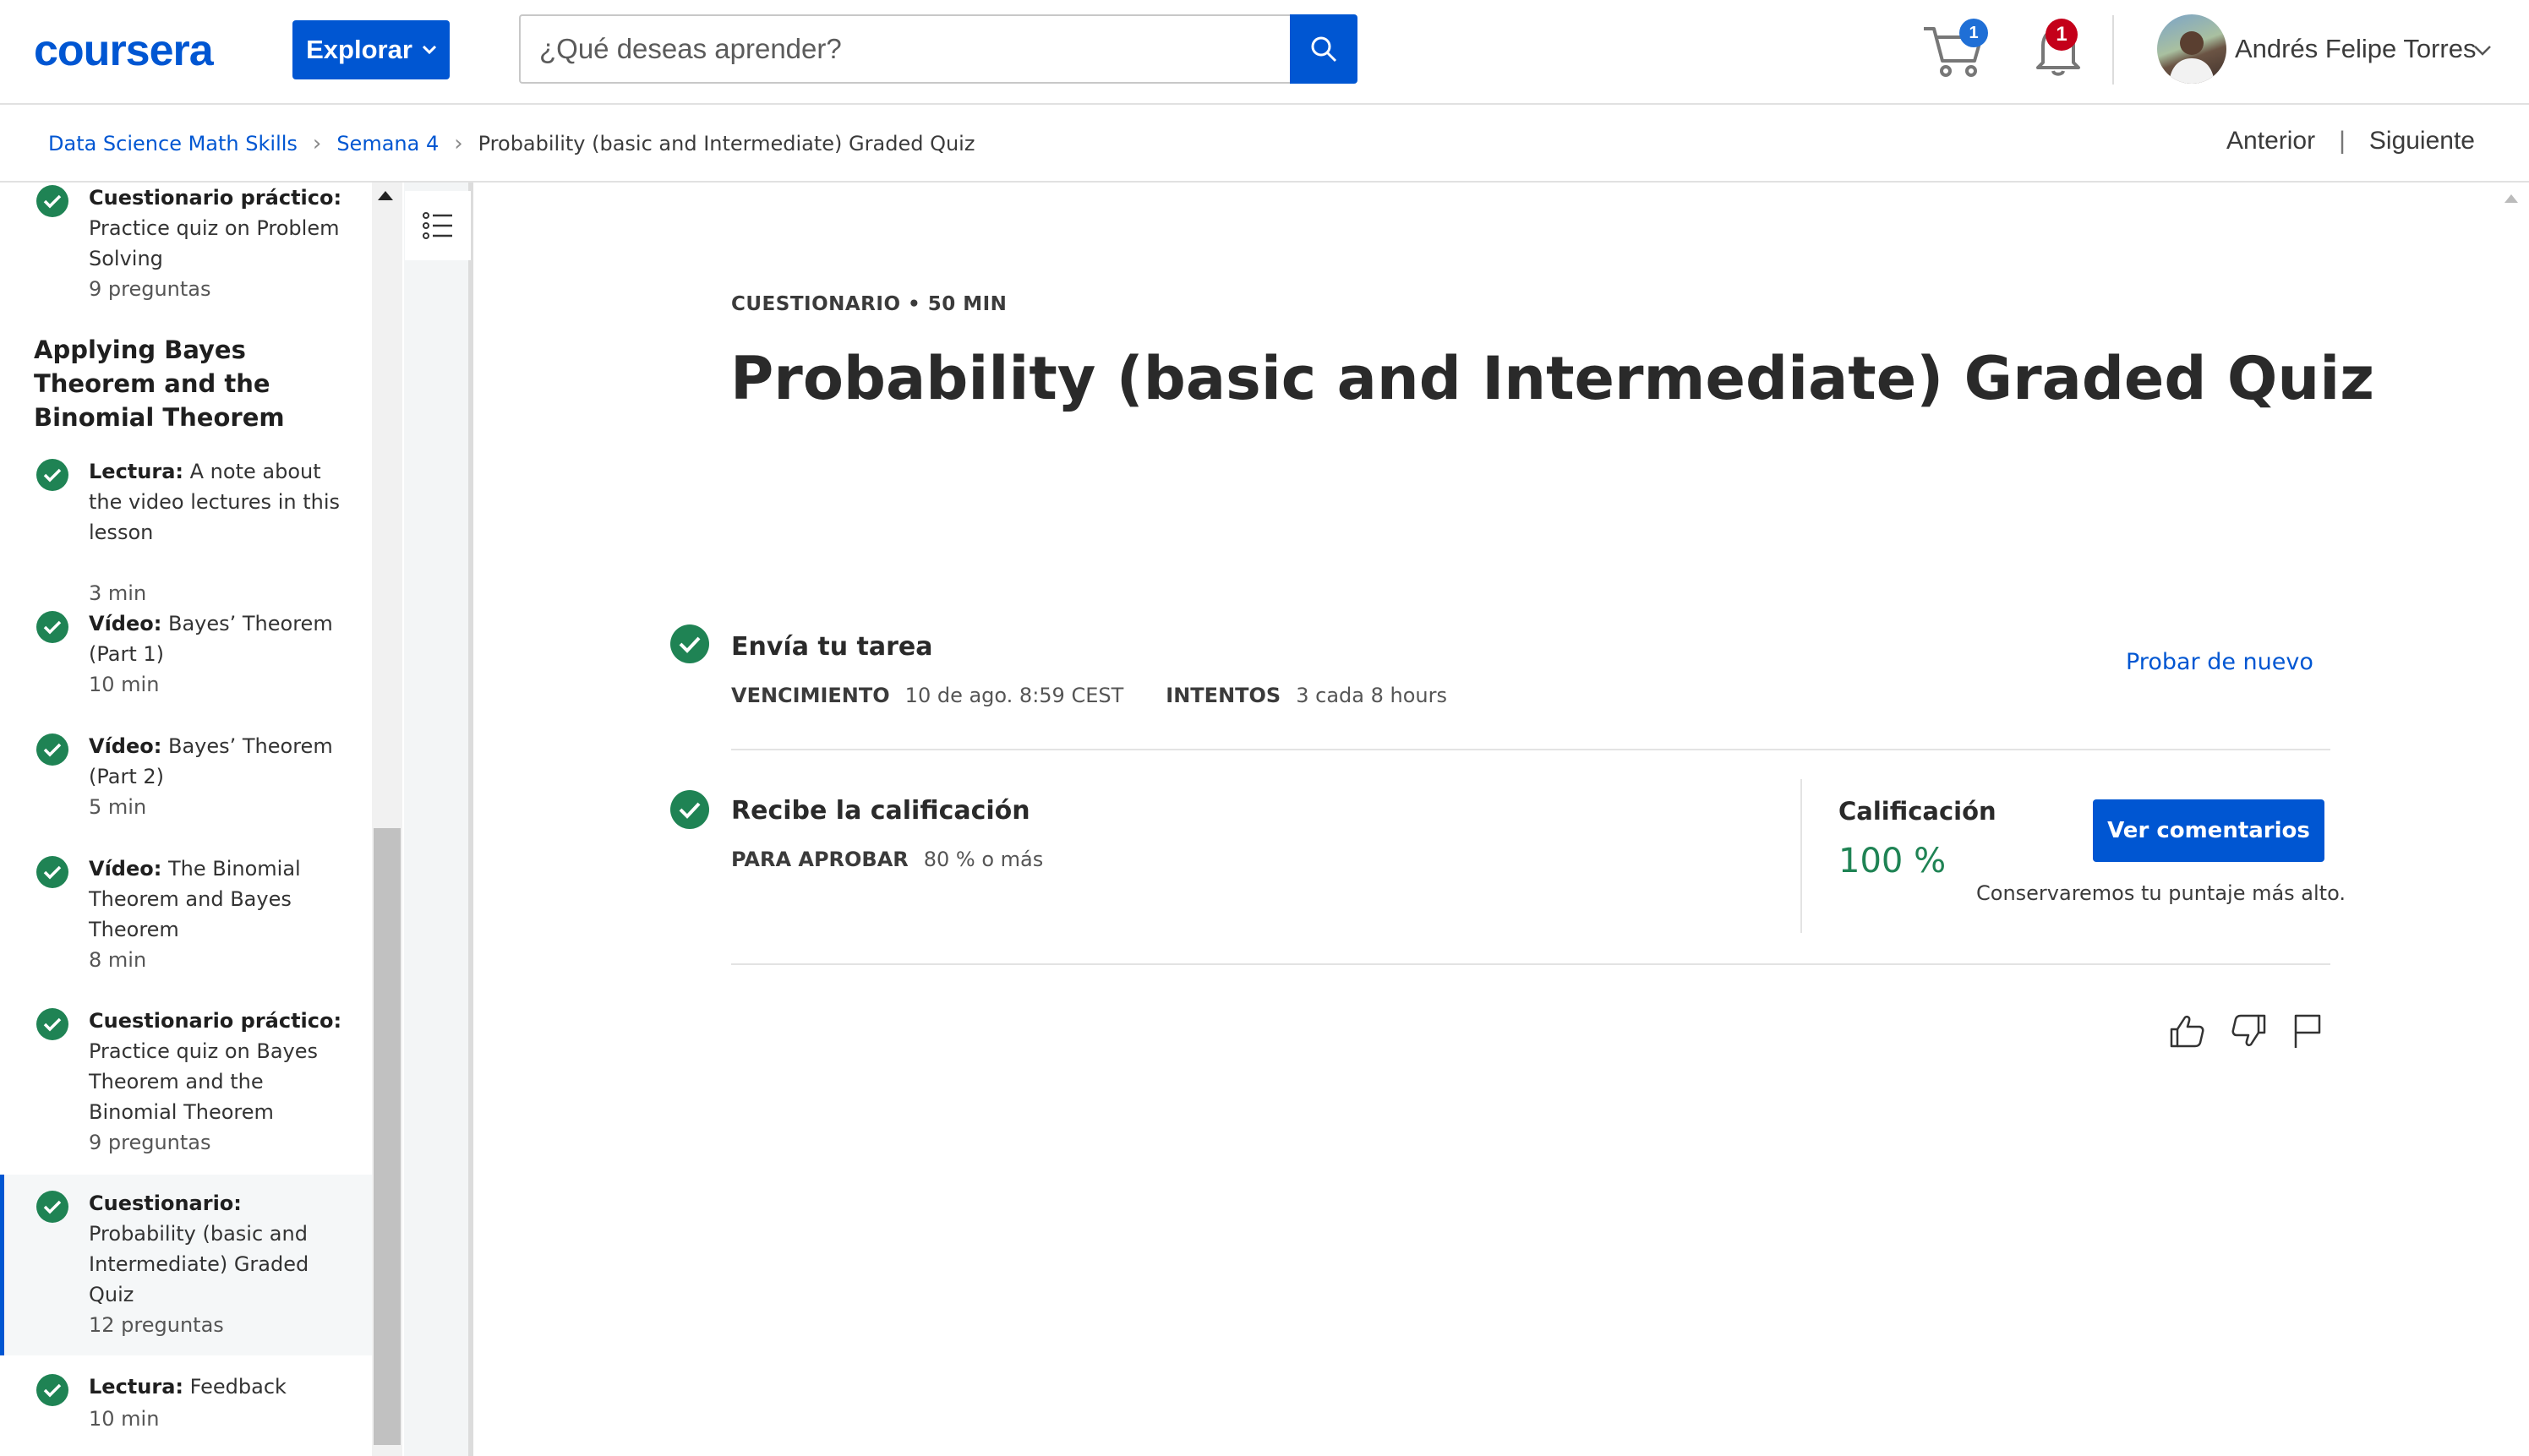 This screenshot has width=2529, height=1456. Describe the element at coordinates (214, 243) in the screenshot. I see `sidebar-item-title: Practice quiz on Problem Solving` at that location.